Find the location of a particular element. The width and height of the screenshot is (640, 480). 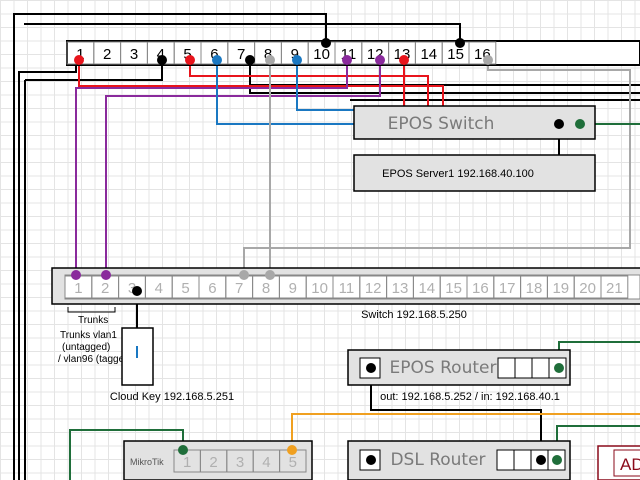

epos-router-title: EPOS Router is located at coordinates (443, 368).